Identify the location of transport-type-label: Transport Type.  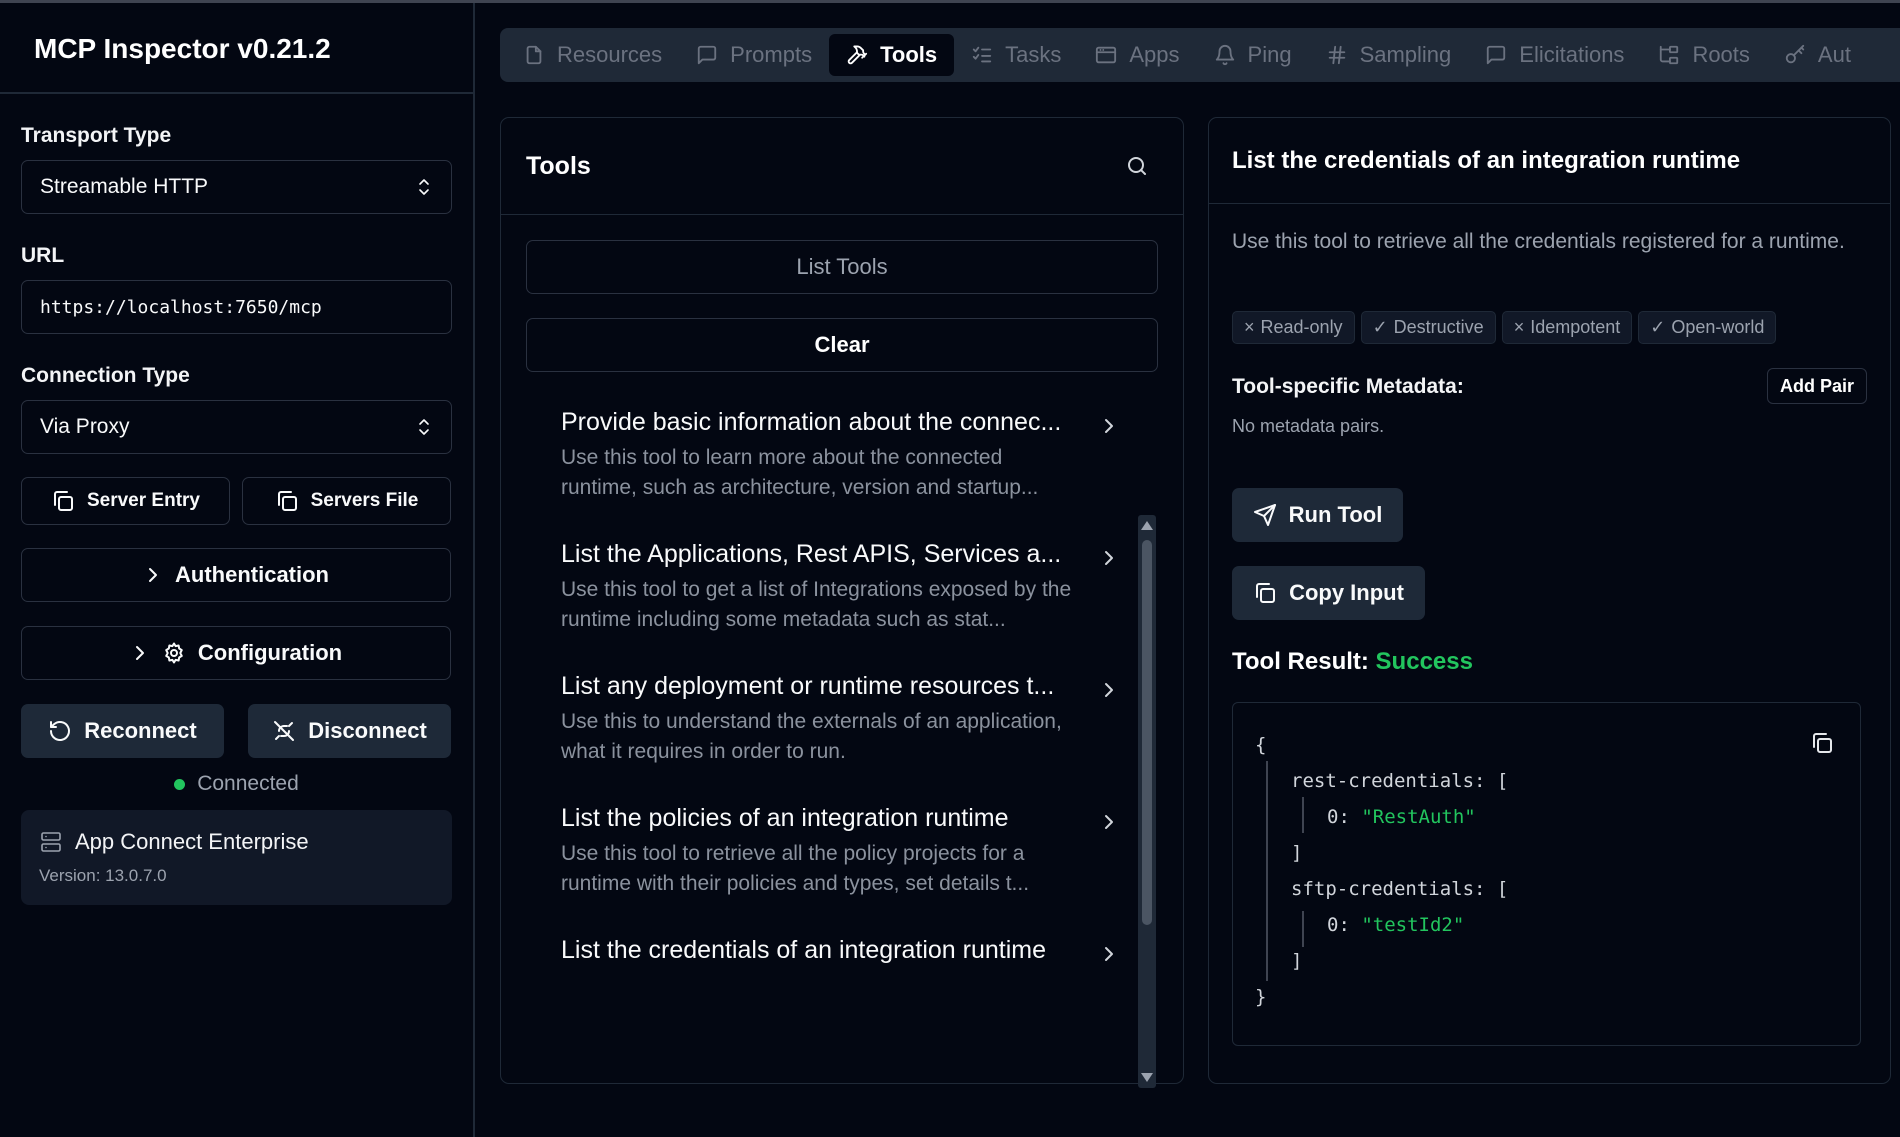
(96, 135).